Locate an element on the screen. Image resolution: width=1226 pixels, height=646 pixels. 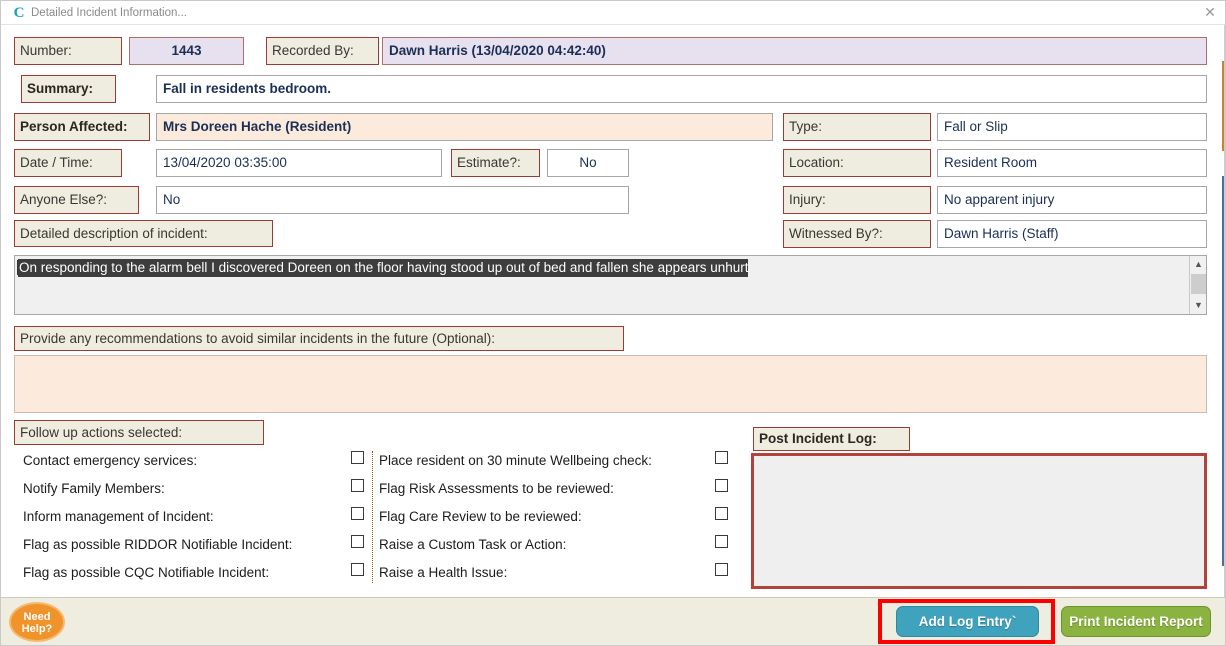
follow-up-label-flag-care-review: Flag Care Review to be reviewed: is located at coordinates (480, 516).